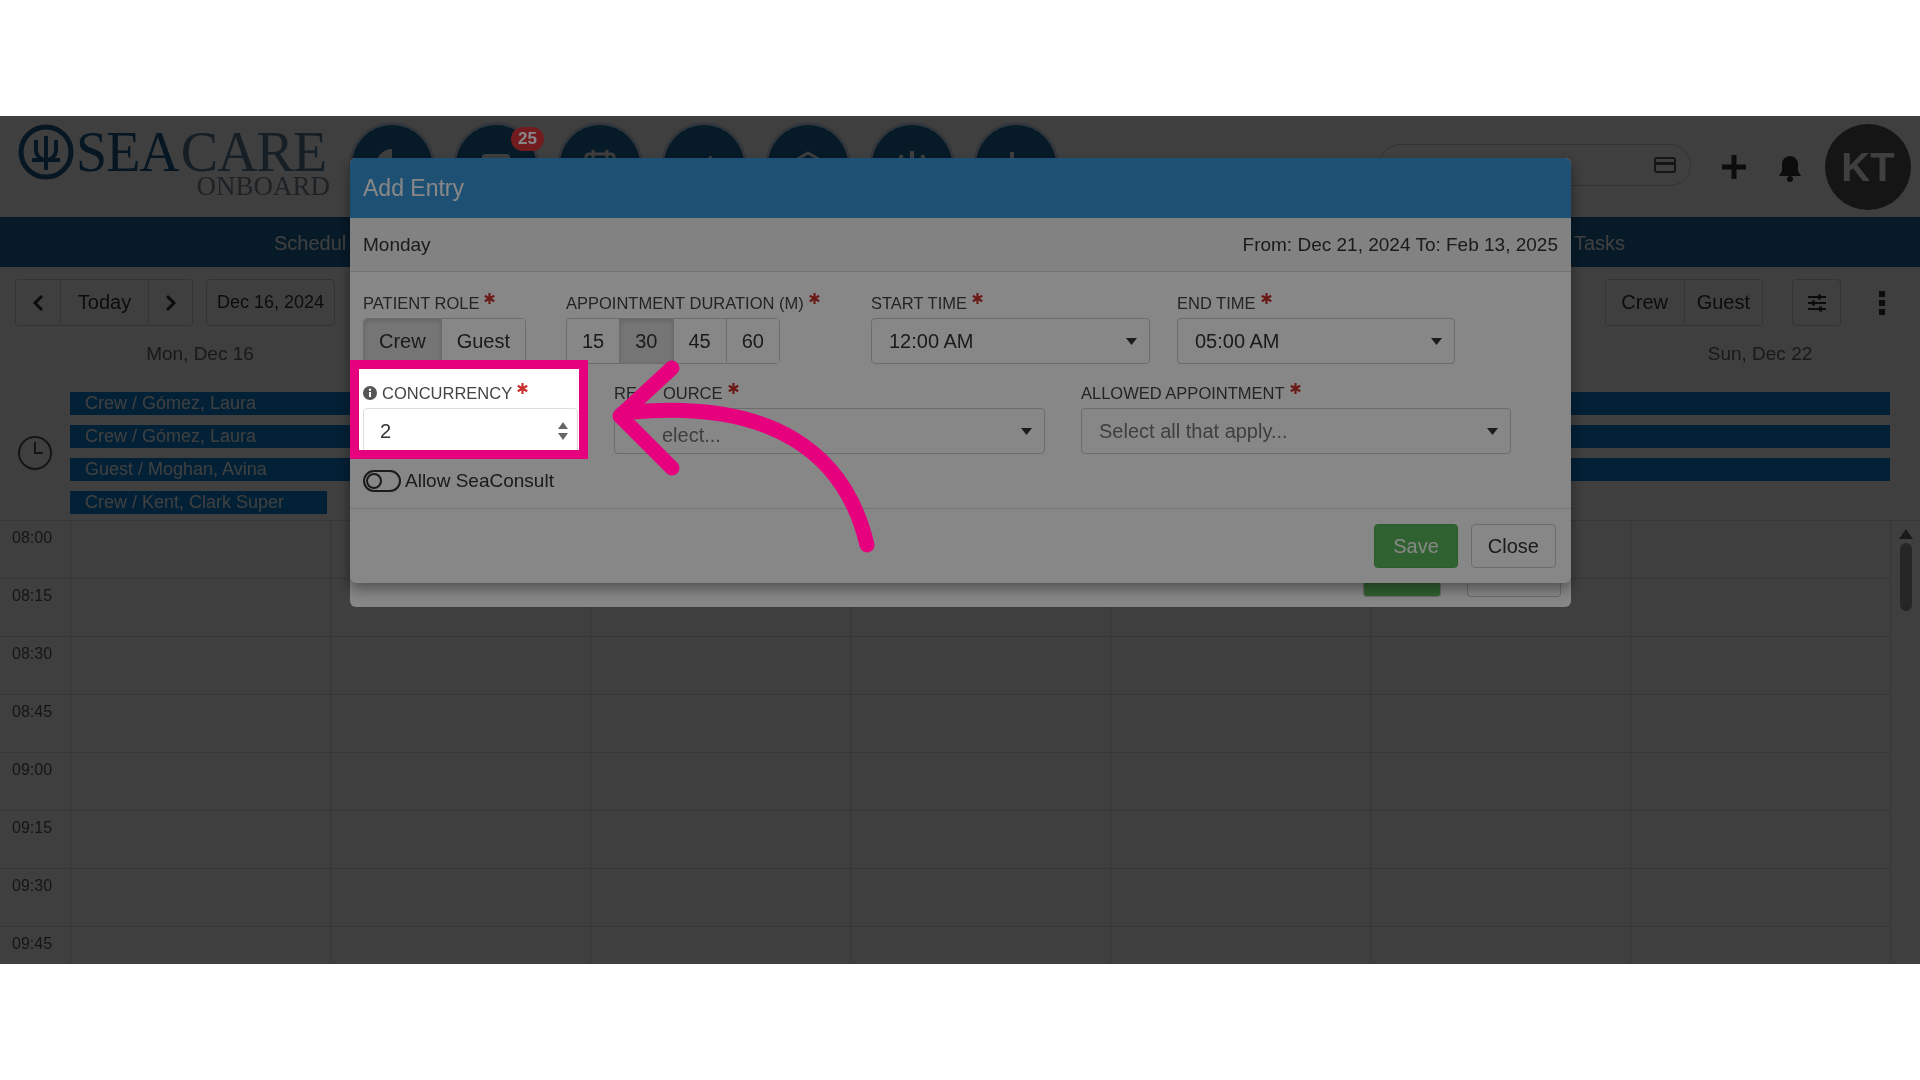 Image resolution: width=1920 pixels, height=1080 pixels. Describe the element at coordinates (127, 152) in the screenshot. I see `logo-text: SEA` at that location.